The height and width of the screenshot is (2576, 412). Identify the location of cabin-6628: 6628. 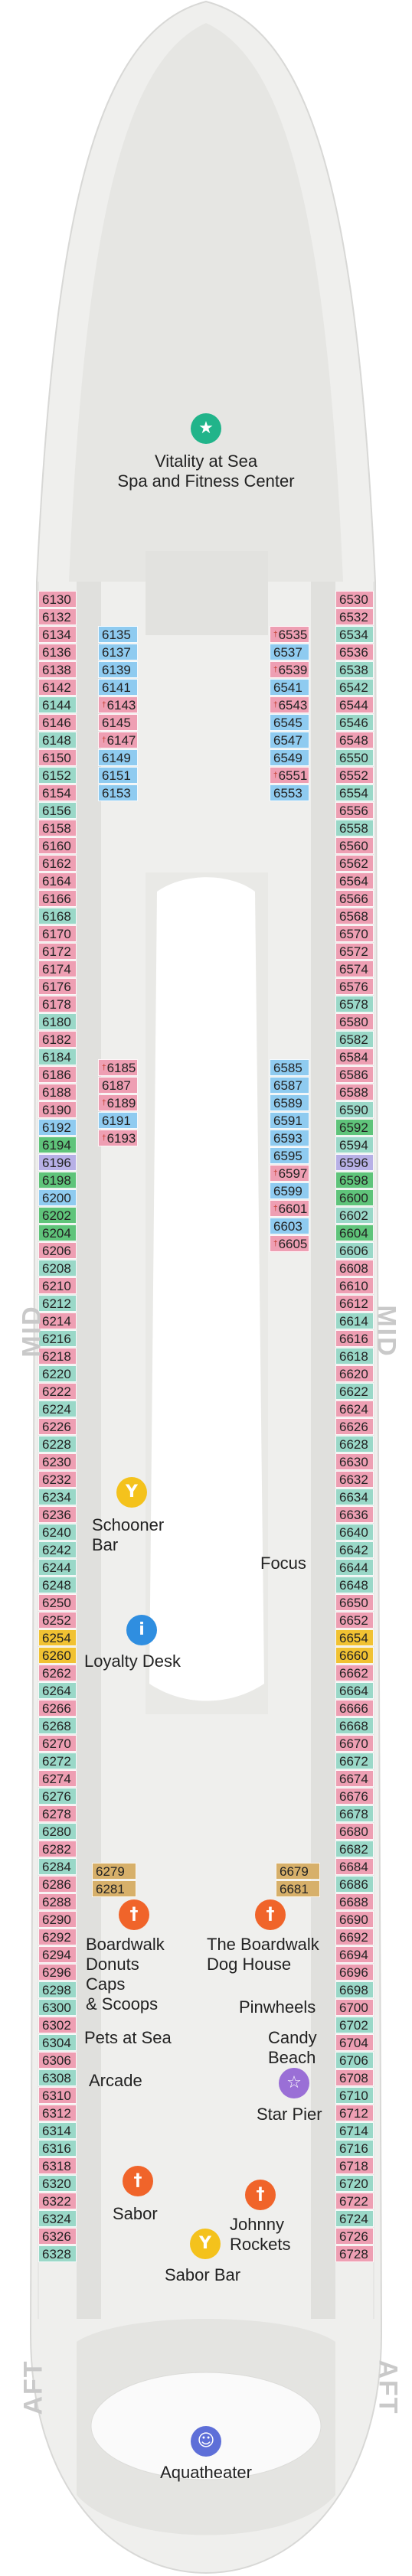
(355, 1444).